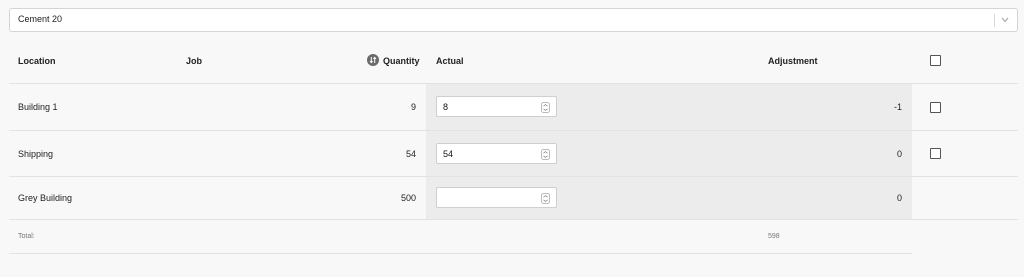 This screenshot has width=1024, height=277. What do you see at coordinates (26, 236) in the screenshot?
I see `total-label: Total:` at bounding box center [26, 236].